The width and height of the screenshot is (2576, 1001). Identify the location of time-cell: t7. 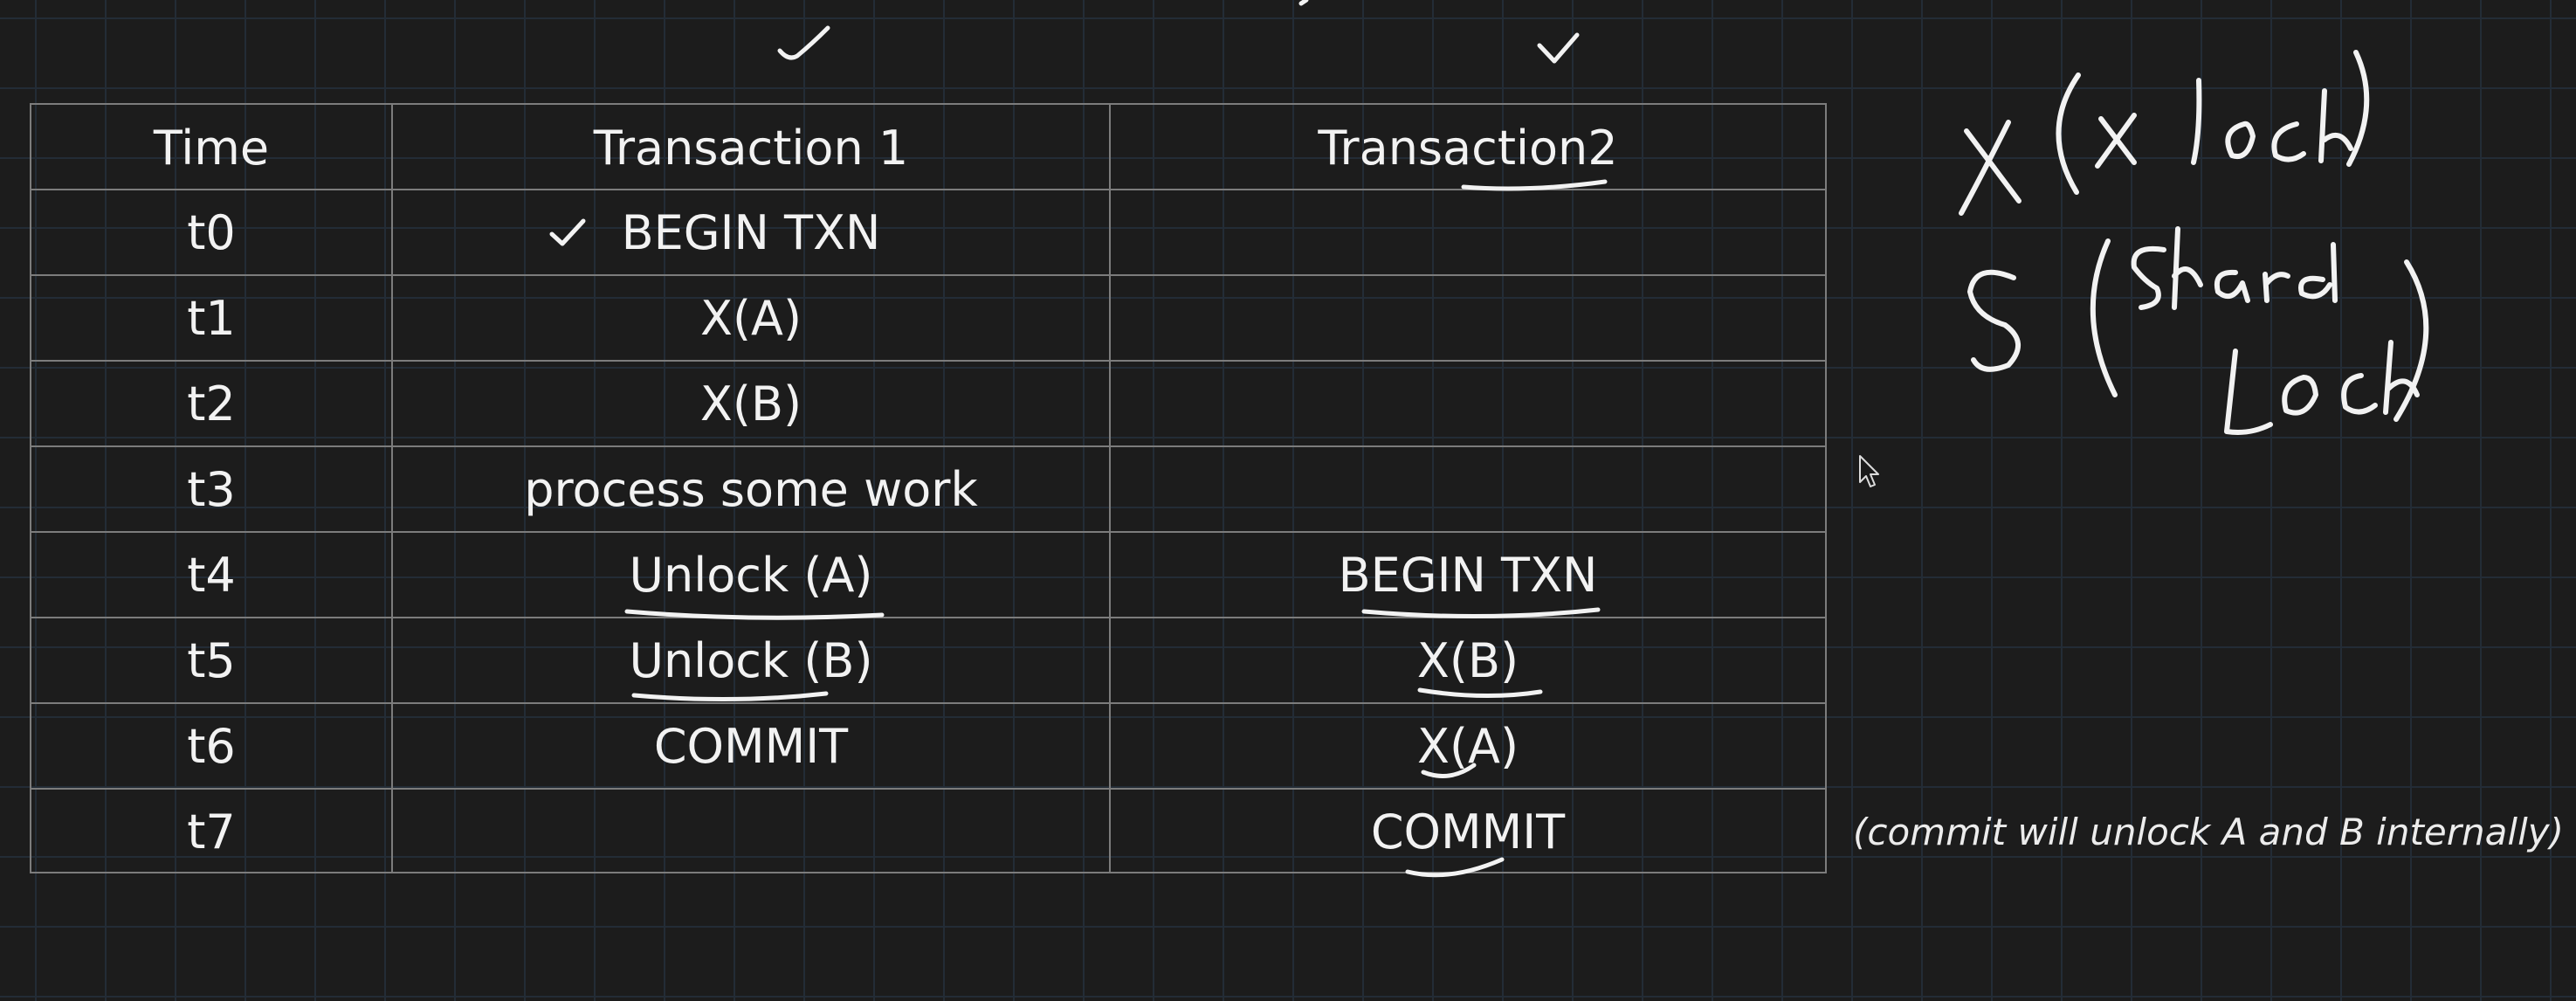
(212, 832).